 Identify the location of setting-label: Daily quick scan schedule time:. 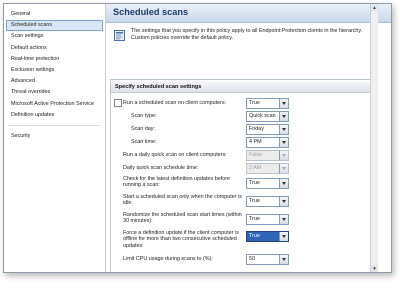
(161, 168).